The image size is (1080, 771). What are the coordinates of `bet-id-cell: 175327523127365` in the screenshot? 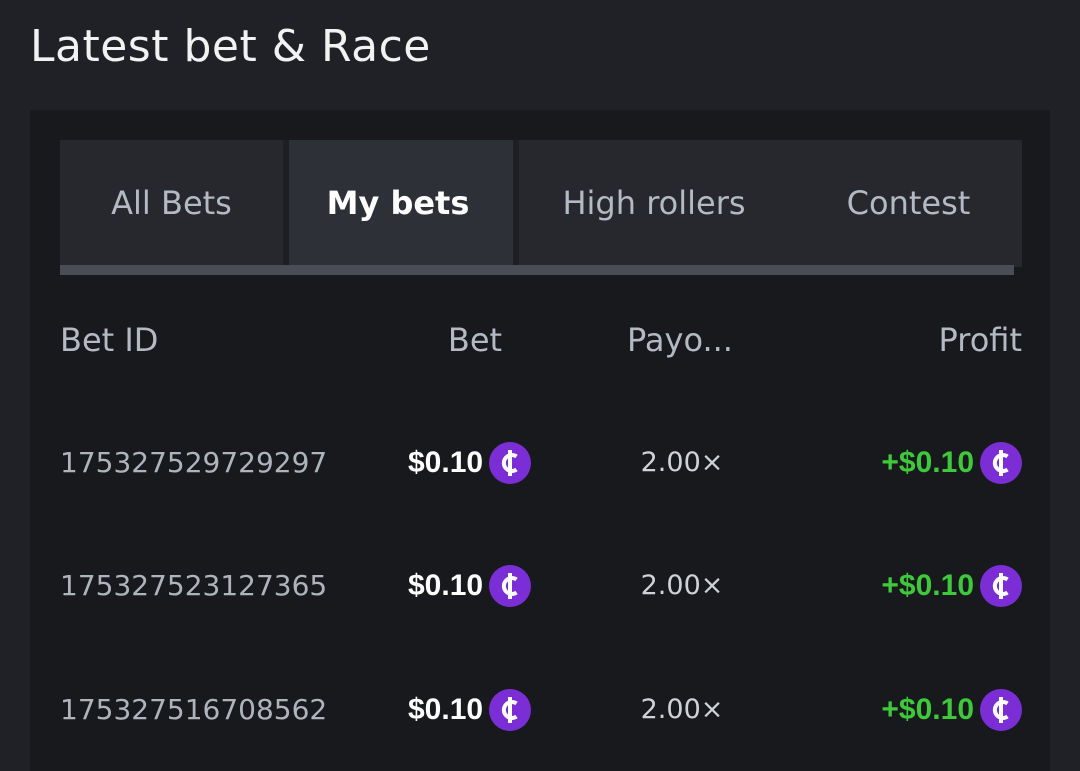 It's located at (194, 586).